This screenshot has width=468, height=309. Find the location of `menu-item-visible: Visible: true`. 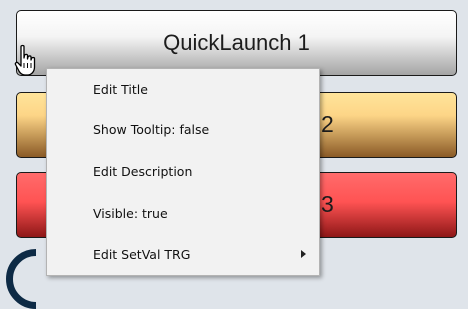

menu-item-visible: Visible: true is located at coordinates (183, 213).